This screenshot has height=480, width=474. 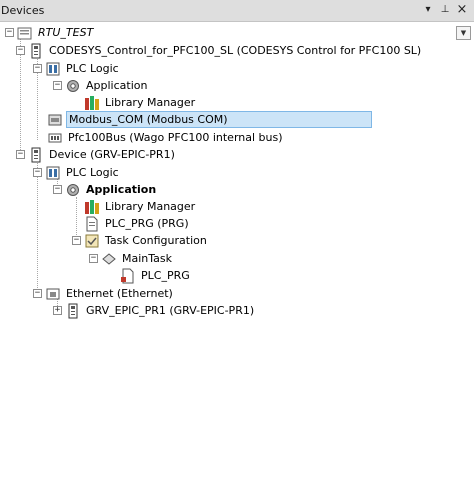 I want to click on tree-item-label: Modbus_COM (Modbus COM), so click(x=219, y=119).